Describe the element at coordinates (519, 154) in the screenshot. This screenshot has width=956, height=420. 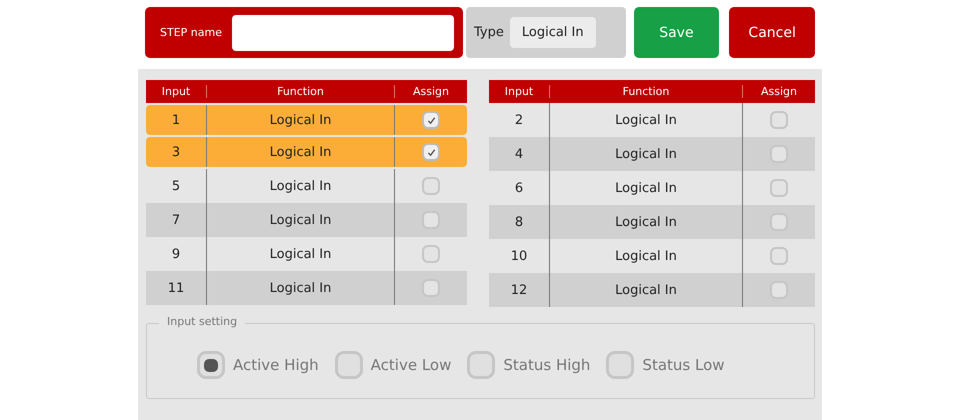
I see `input-number: 4` at that location.